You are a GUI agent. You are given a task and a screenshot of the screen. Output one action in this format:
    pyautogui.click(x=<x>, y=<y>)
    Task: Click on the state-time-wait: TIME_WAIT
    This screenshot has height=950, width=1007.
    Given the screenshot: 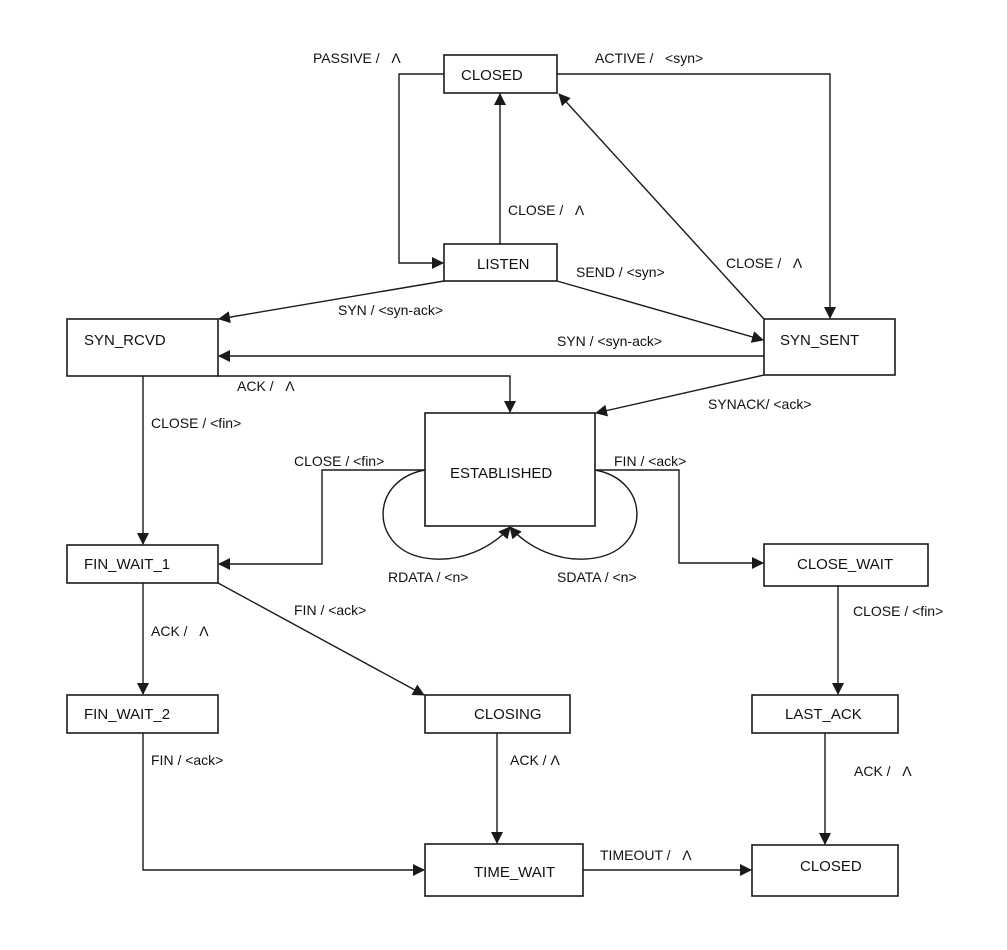 What is the action you would take?
    pyautogui.click(x=504, y=870)
    